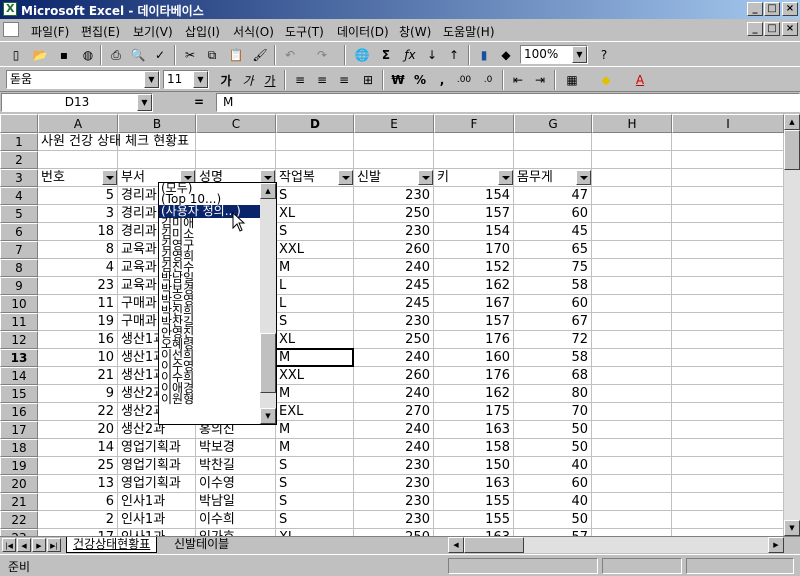 Image resolution: width=800 pixels, height=576 pixels. I want to click on row-header-8: 8, so click(19, 268).